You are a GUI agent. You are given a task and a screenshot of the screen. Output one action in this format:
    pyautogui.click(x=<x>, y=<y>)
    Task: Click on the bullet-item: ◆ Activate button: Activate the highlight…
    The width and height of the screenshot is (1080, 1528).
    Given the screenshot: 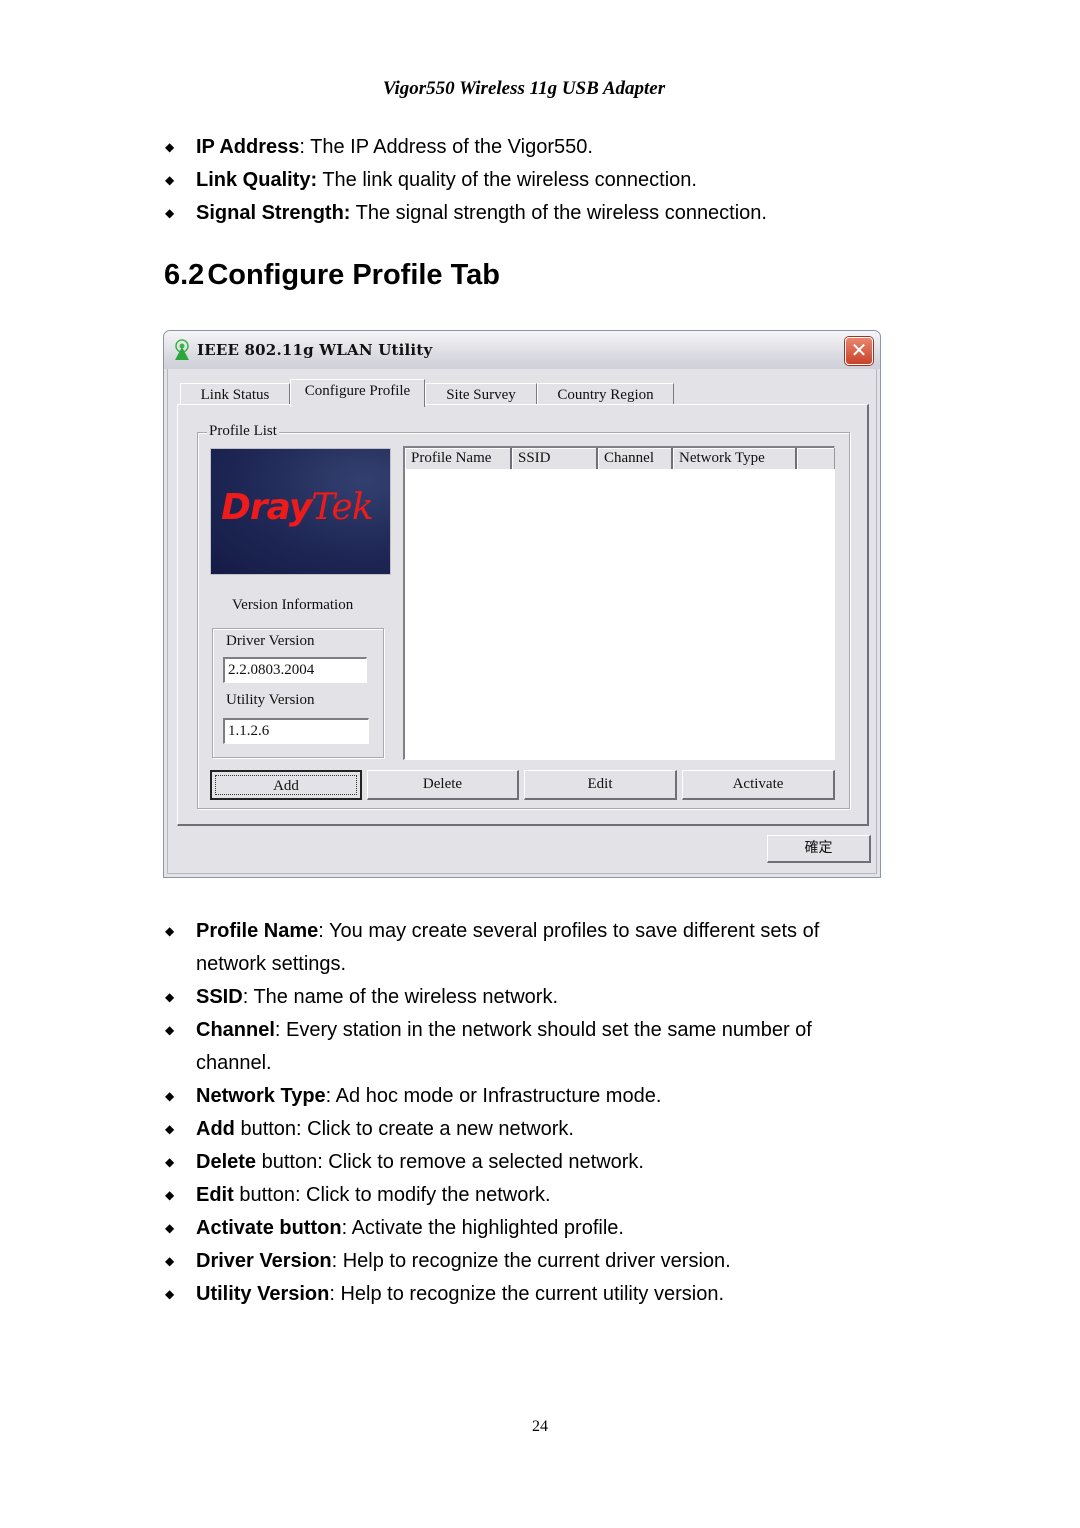 What is the action you would take?
    pyautogui.click(x=525, y=1228)
    